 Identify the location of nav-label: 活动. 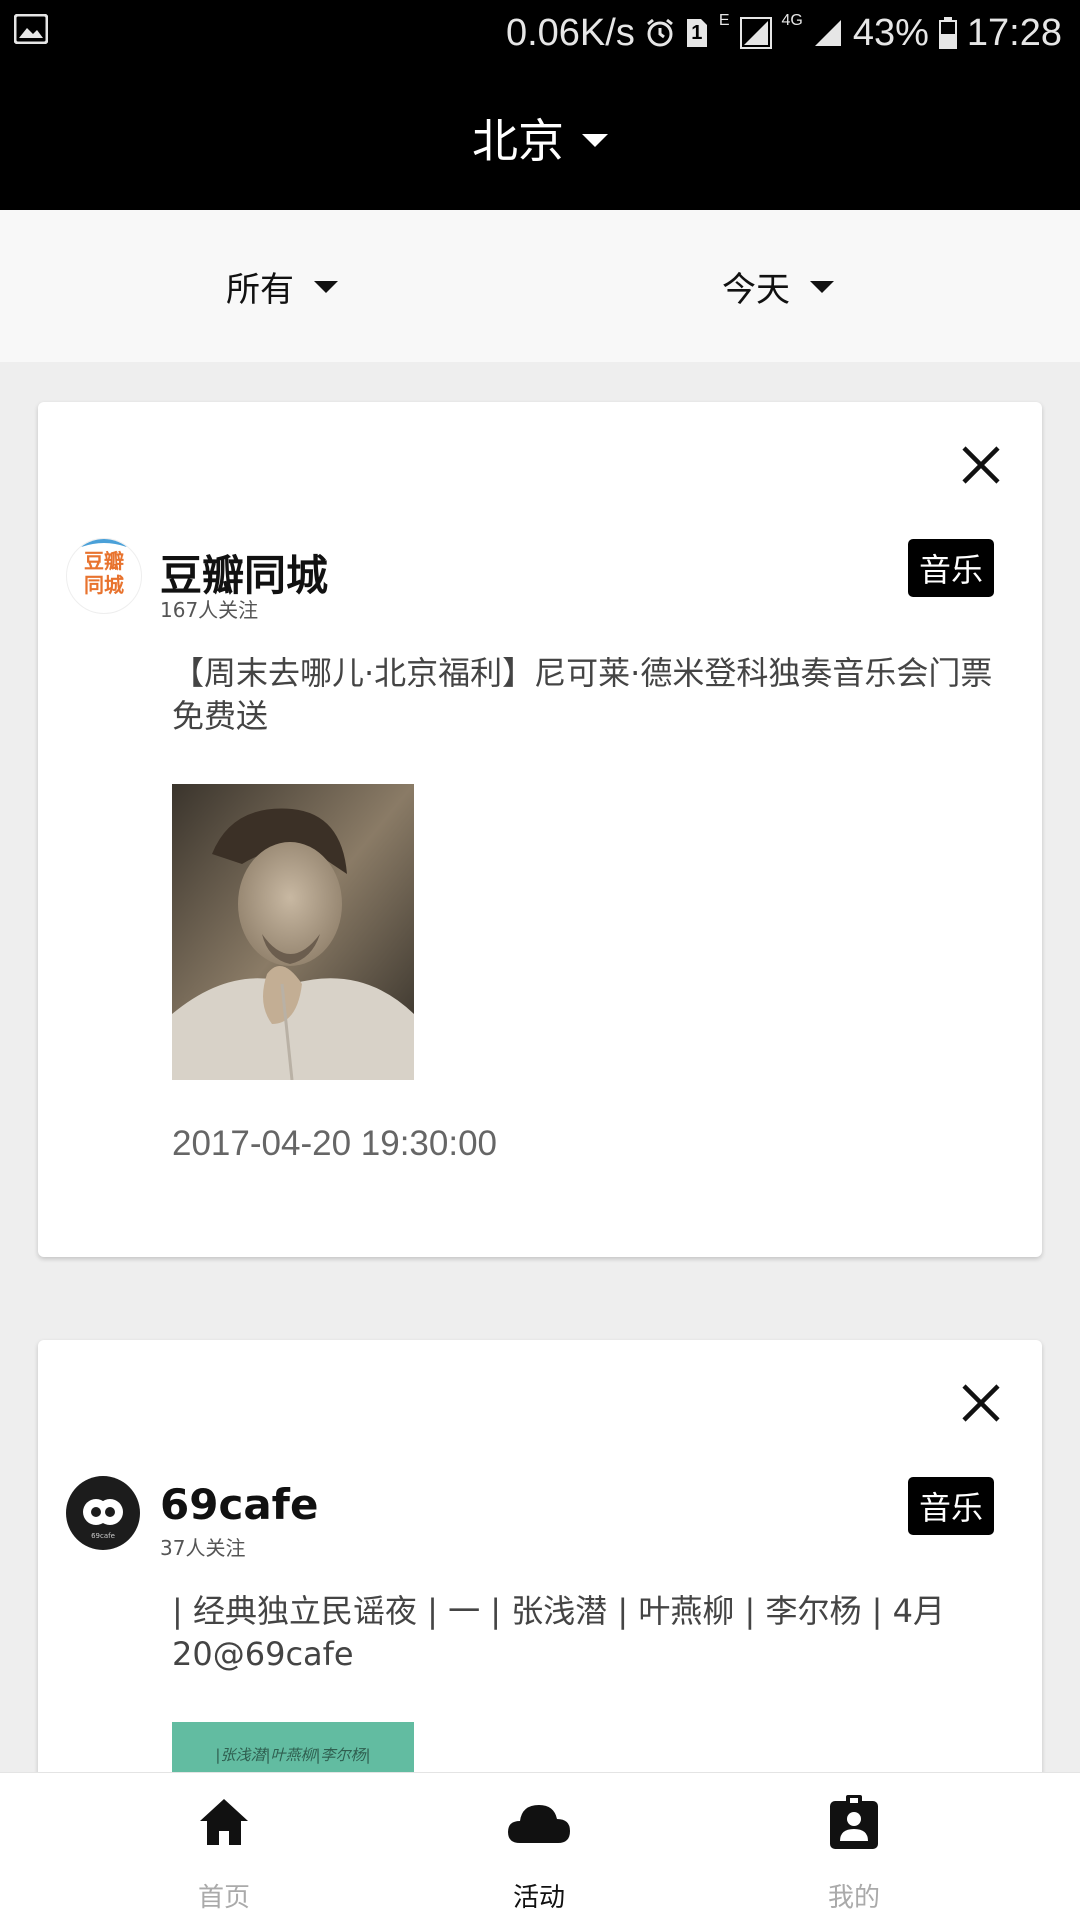
(538, 1898).